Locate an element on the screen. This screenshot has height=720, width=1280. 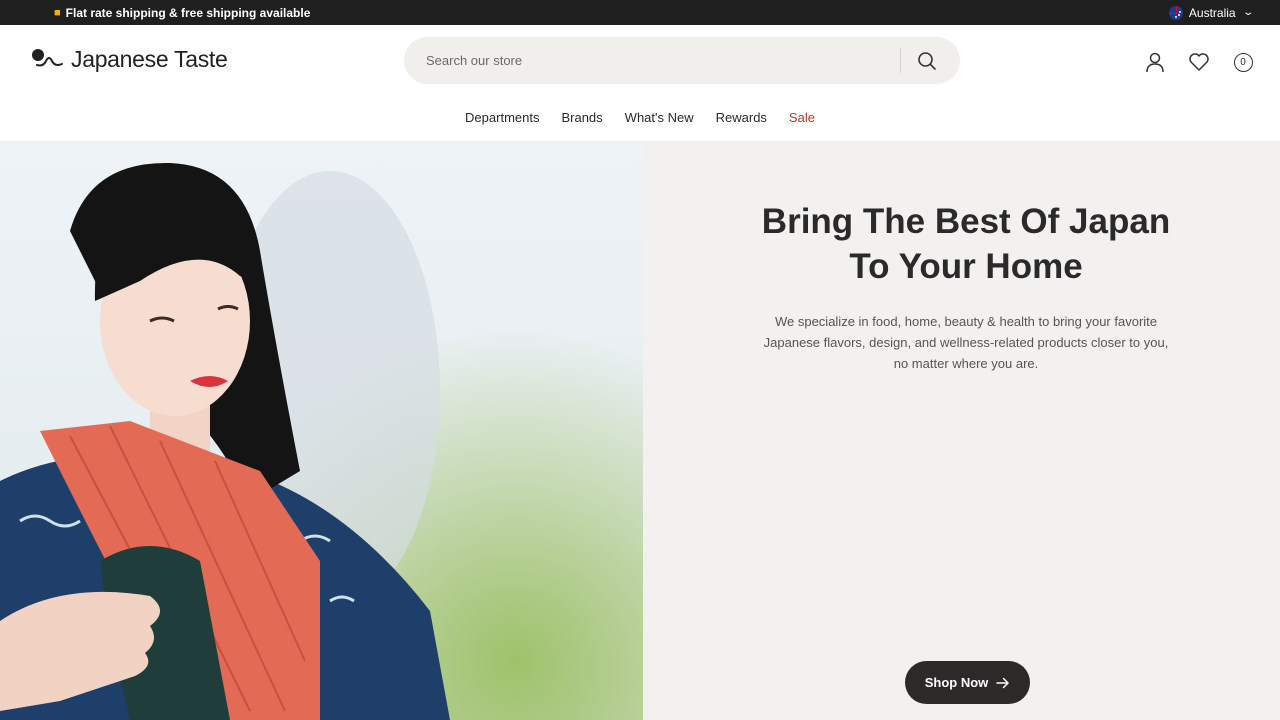
account-icon is located at coordinates (1155, 62).